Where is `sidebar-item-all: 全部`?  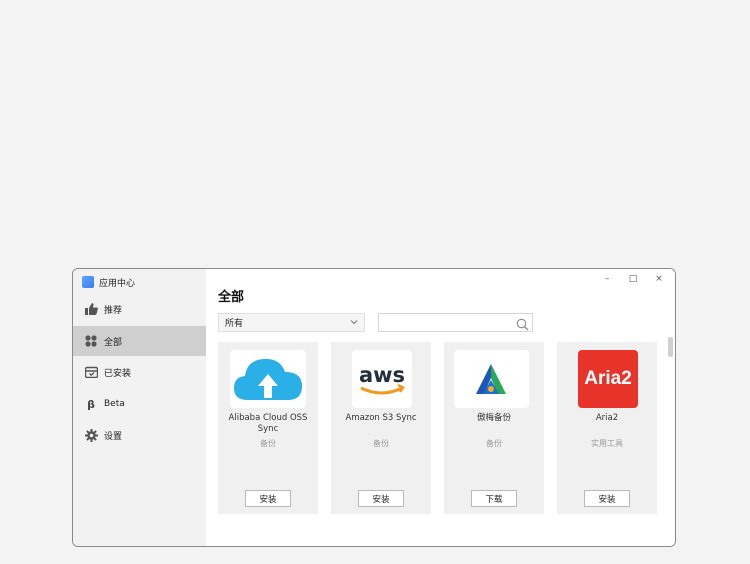 sidebar-item-all: 全部 is located at coordinates (139, 341).